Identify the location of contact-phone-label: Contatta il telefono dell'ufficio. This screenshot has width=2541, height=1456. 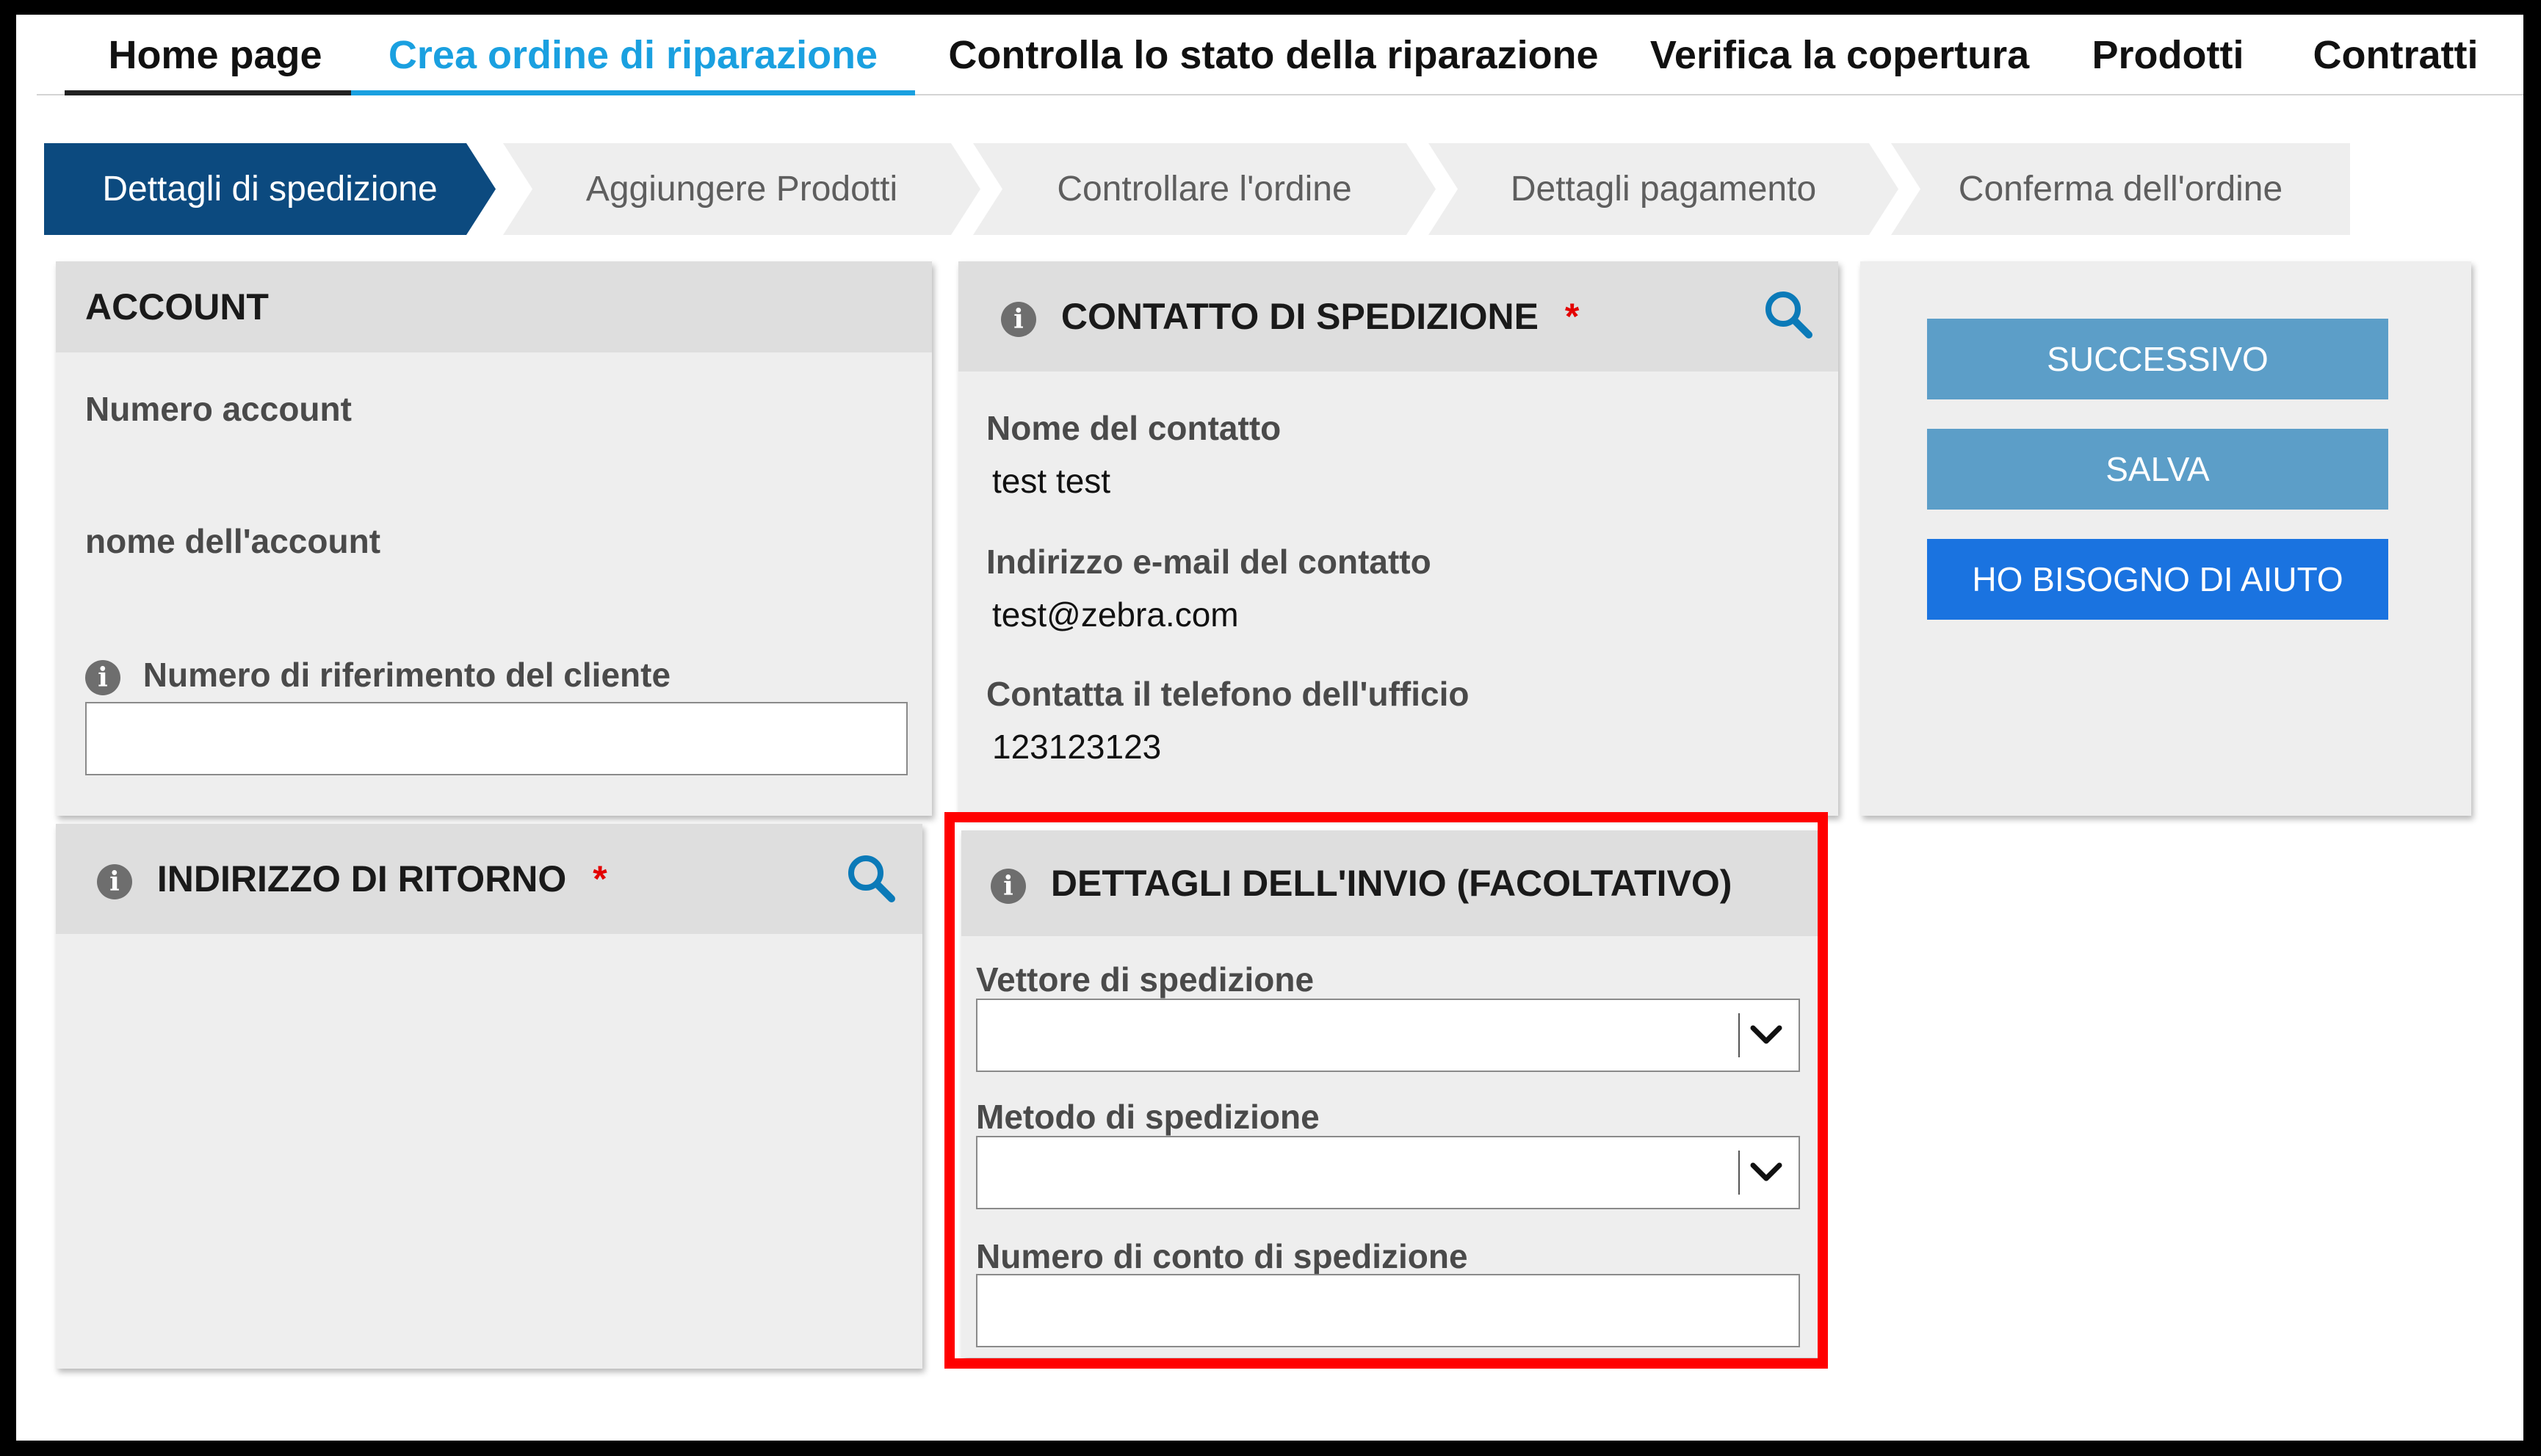
(1228, 694).